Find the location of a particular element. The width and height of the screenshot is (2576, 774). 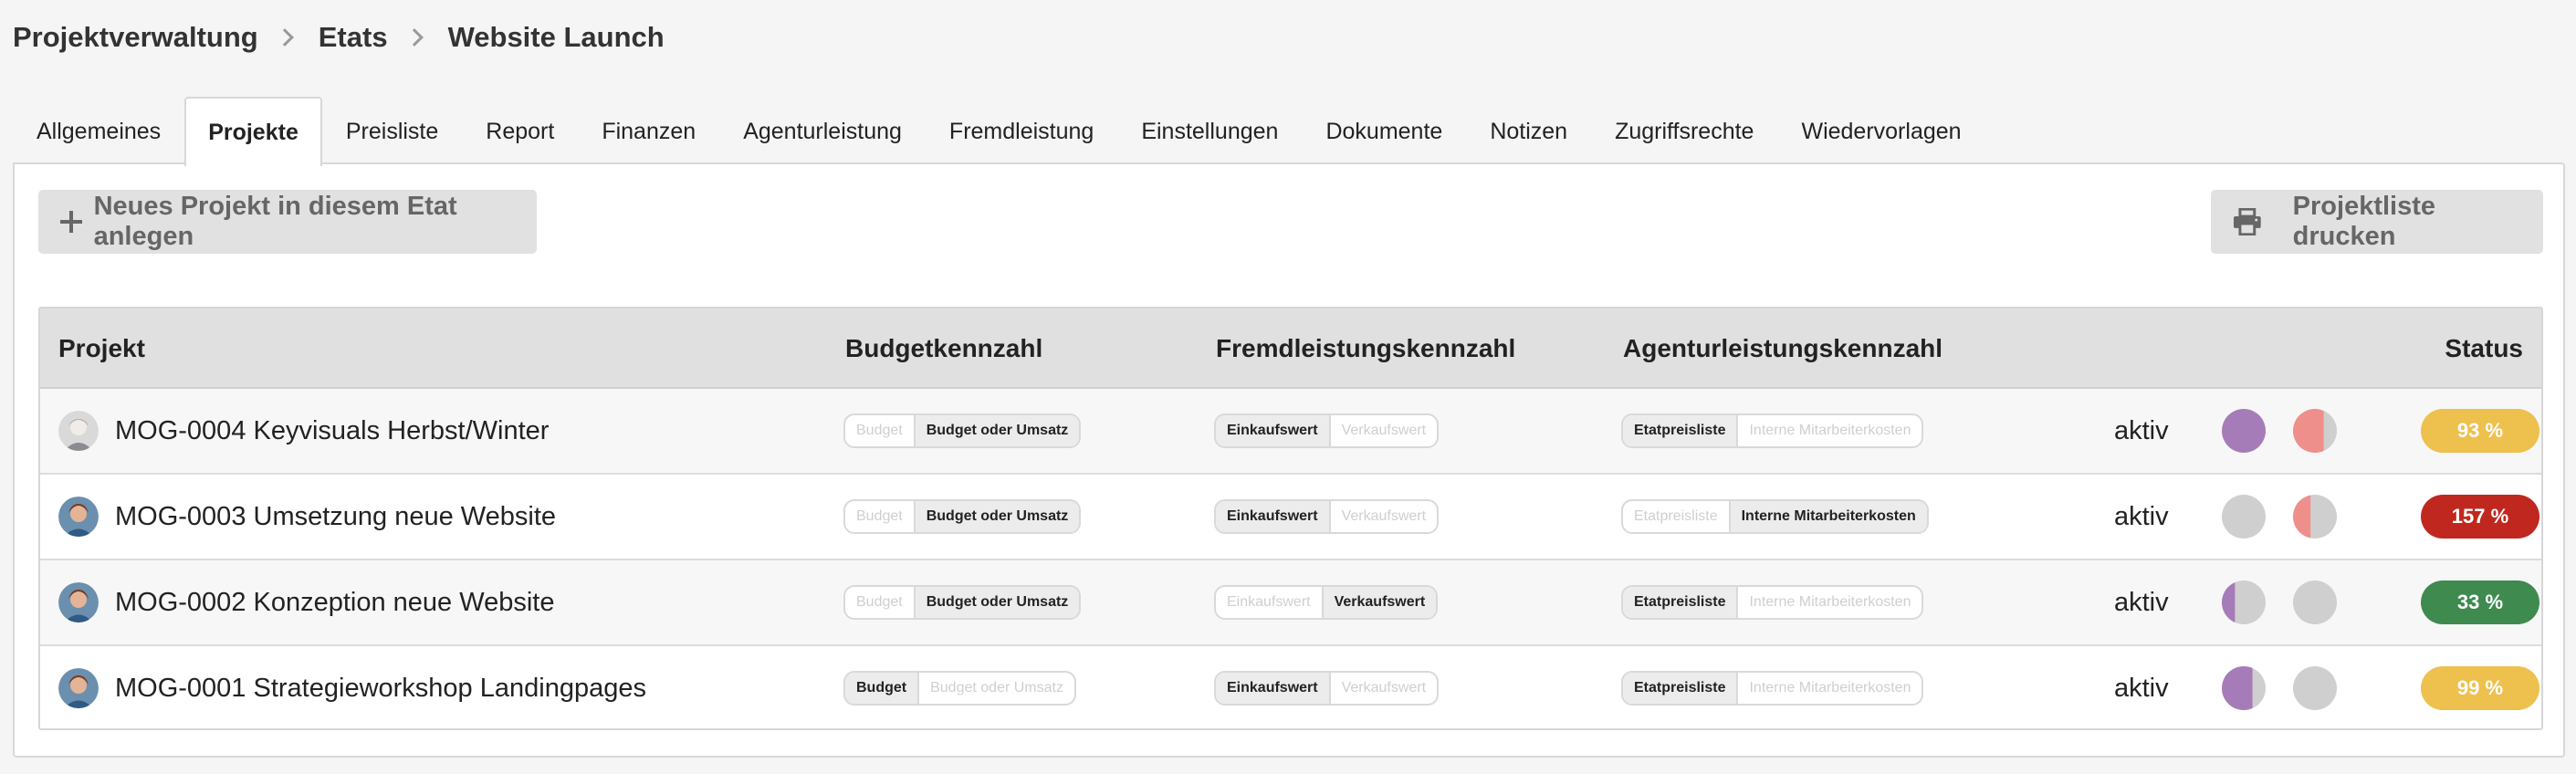

tab-finanzen: Finanzen is located at coordinates (648, 130).